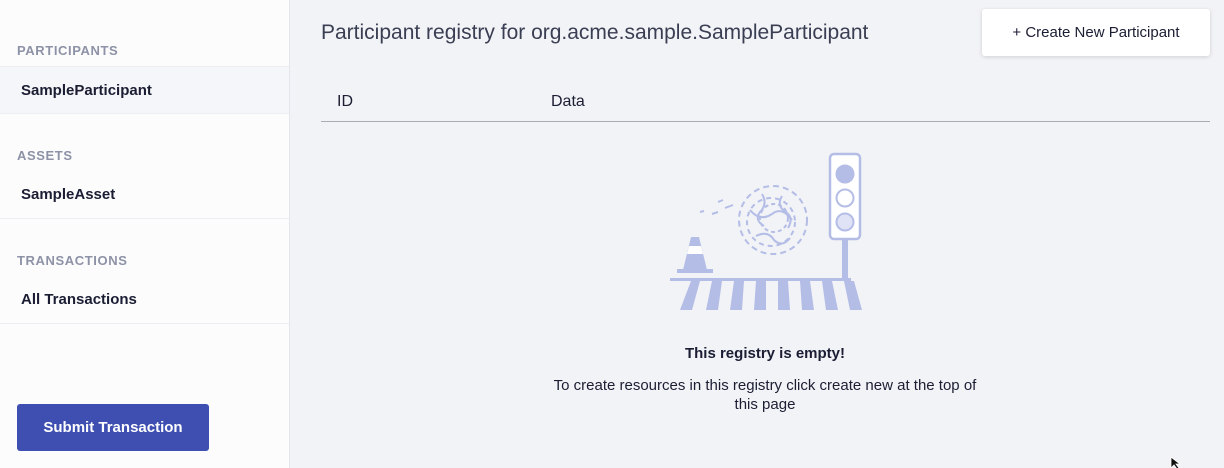 The width and height of the screenshot is (1224, 468). I want to click on crosswalk-icon, so click(771, 295).